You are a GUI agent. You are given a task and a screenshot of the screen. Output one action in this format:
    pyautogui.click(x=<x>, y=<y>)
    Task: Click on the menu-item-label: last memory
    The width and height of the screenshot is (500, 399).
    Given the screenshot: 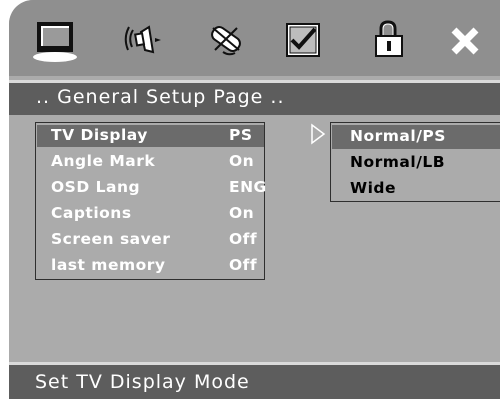 What is the action you would take?
    pyautogui.click(x=108, y=265)
    